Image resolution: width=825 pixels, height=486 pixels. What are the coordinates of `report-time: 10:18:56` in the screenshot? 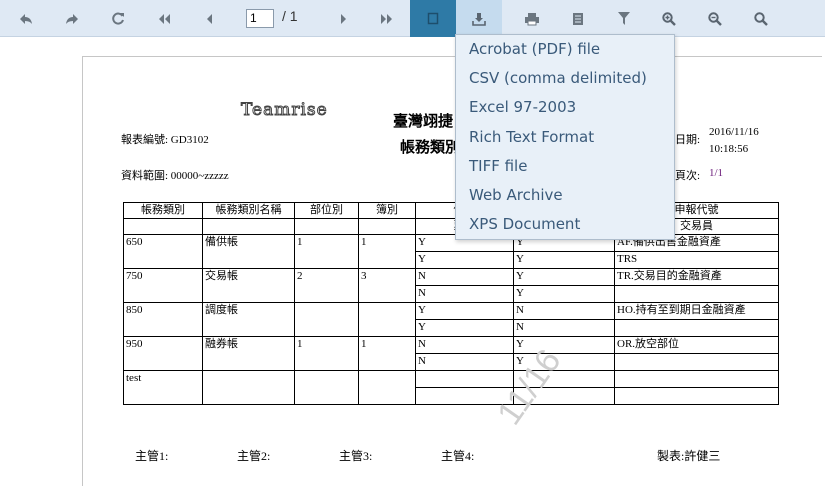 It's located at (729, 149).